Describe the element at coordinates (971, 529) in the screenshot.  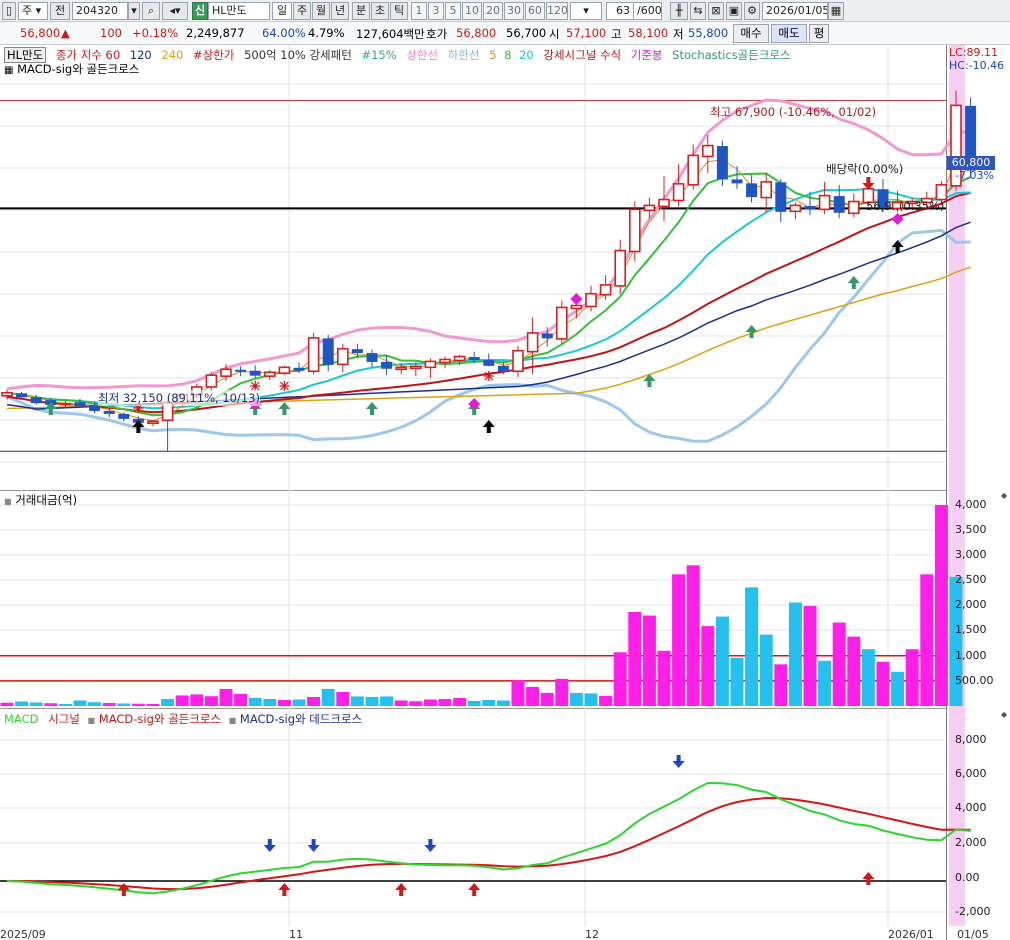
I see `volume-tick-label: 3,500` at that location.